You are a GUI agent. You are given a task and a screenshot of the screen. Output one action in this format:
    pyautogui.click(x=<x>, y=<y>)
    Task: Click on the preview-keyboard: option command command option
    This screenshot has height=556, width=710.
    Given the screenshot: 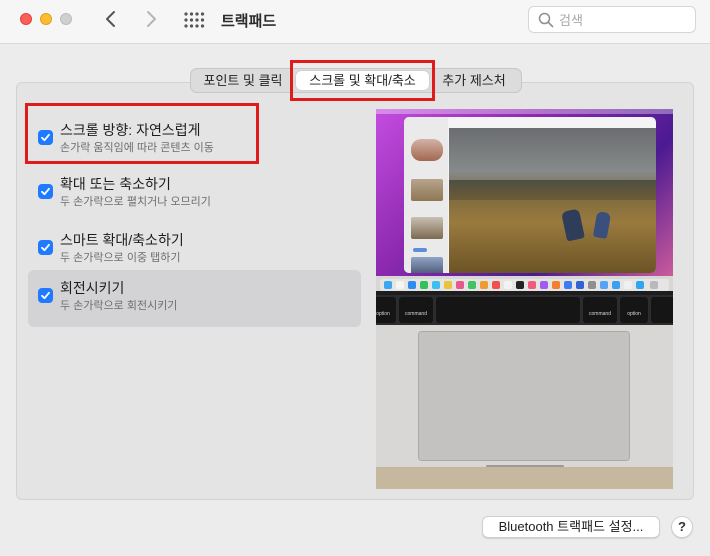 What is the action you would take?
    pyautogui.click(x=524, y=310)
    